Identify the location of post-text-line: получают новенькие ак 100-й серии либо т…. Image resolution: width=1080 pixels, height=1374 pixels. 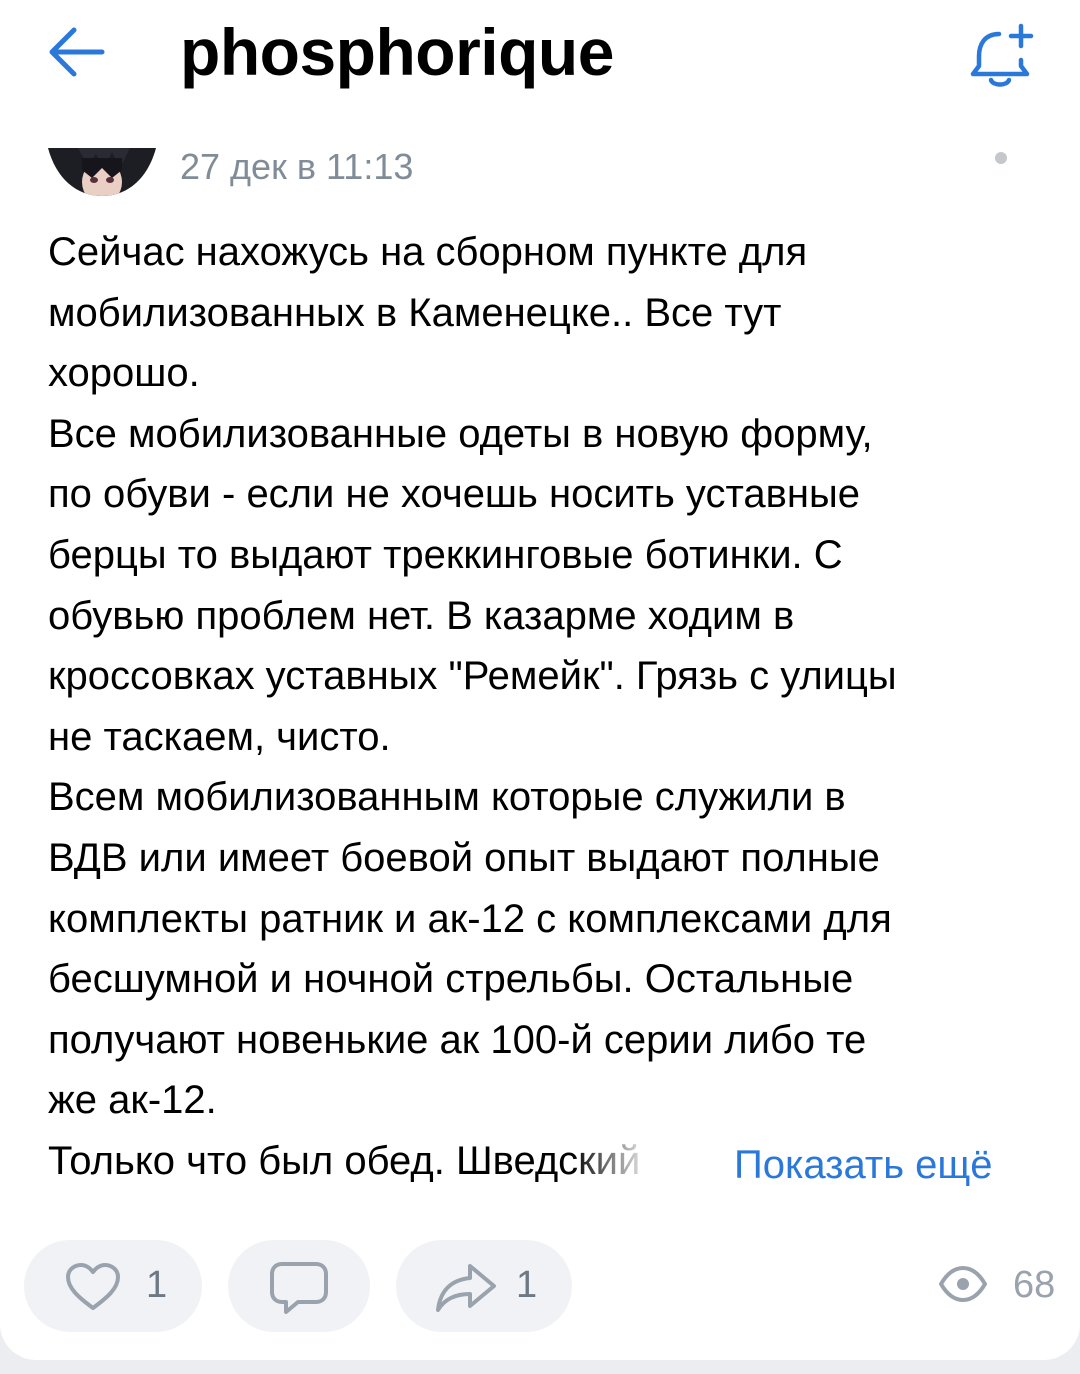
(457, 1039).